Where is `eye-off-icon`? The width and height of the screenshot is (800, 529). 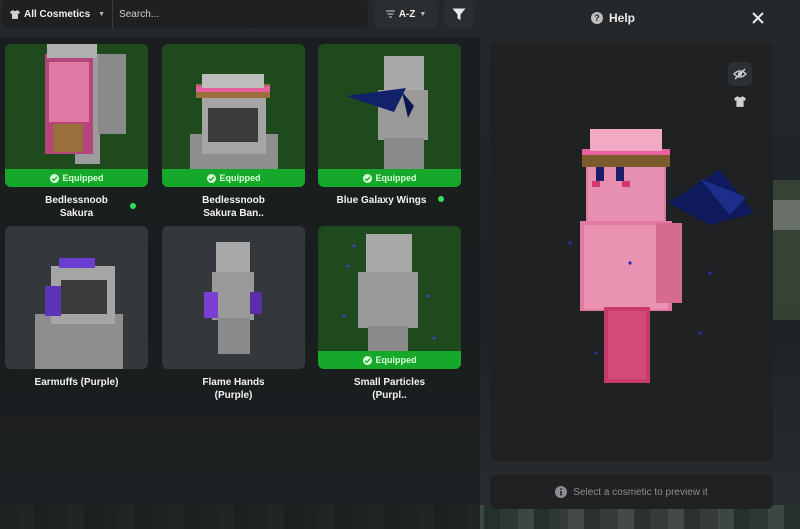
eye-off-icon is located at coordinates (740, 74).